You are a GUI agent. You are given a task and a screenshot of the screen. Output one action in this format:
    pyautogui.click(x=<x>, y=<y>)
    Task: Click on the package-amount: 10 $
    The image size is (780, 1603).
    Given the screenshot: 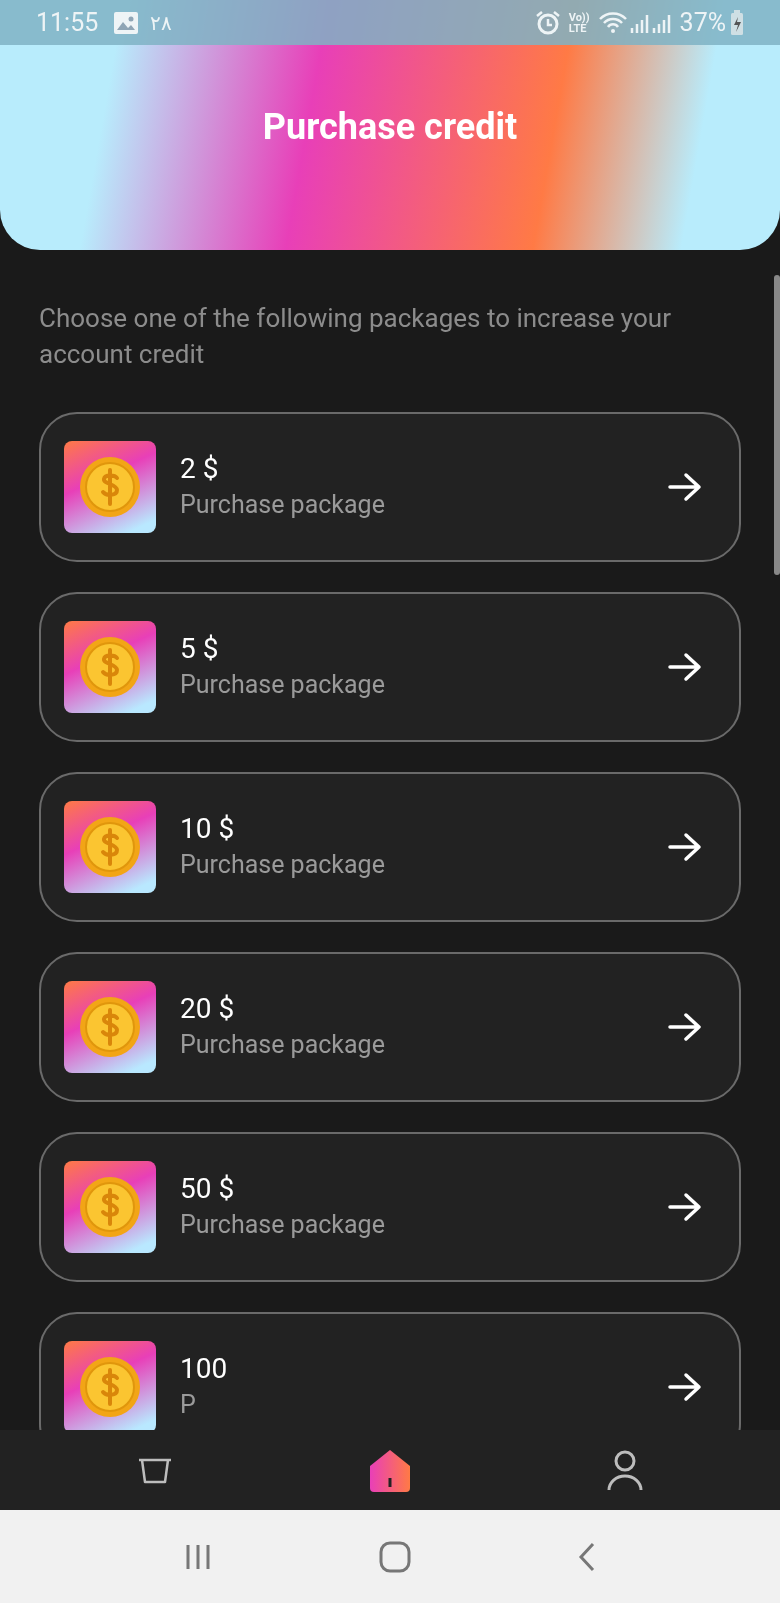 What is the action you would take?
    pyautogui.click(x=208, y=829)
    